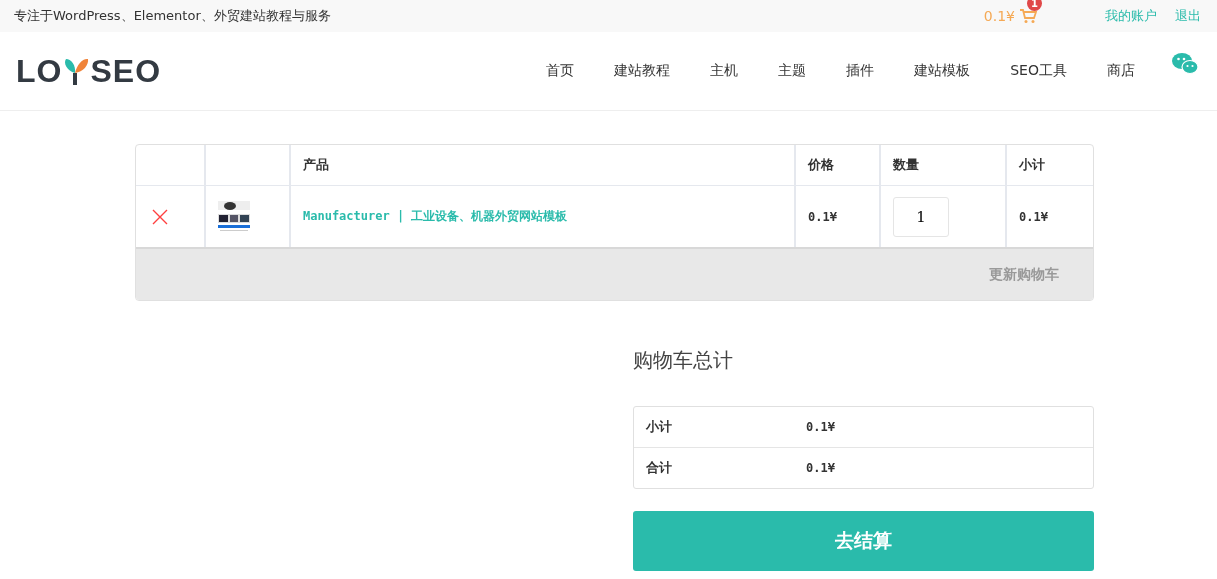 This screenshot has height=579, width=1217. I want to click on price-text: 0.1¥, so click(822, 216).